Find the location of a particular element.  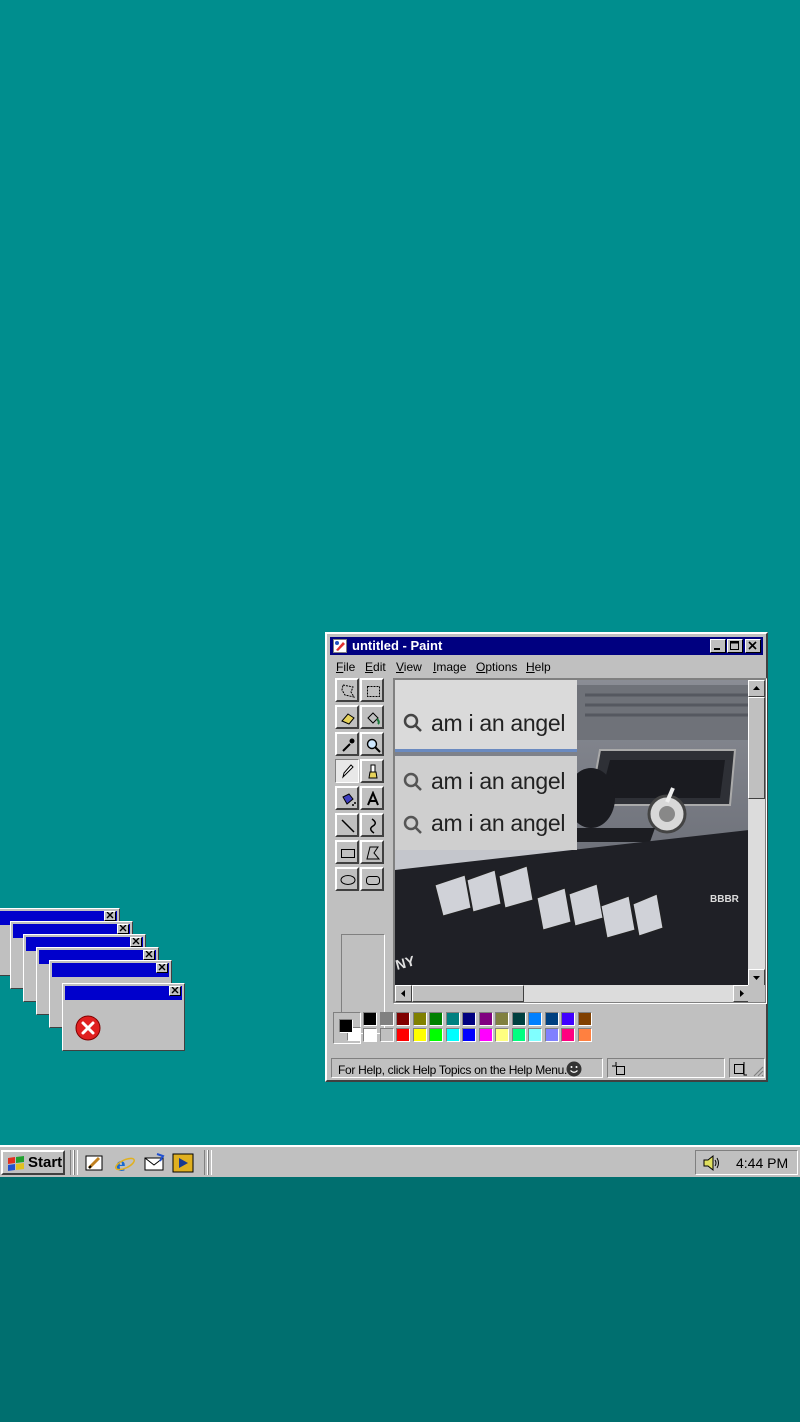

arrow-up-icon is located at coordinates (756, 688).